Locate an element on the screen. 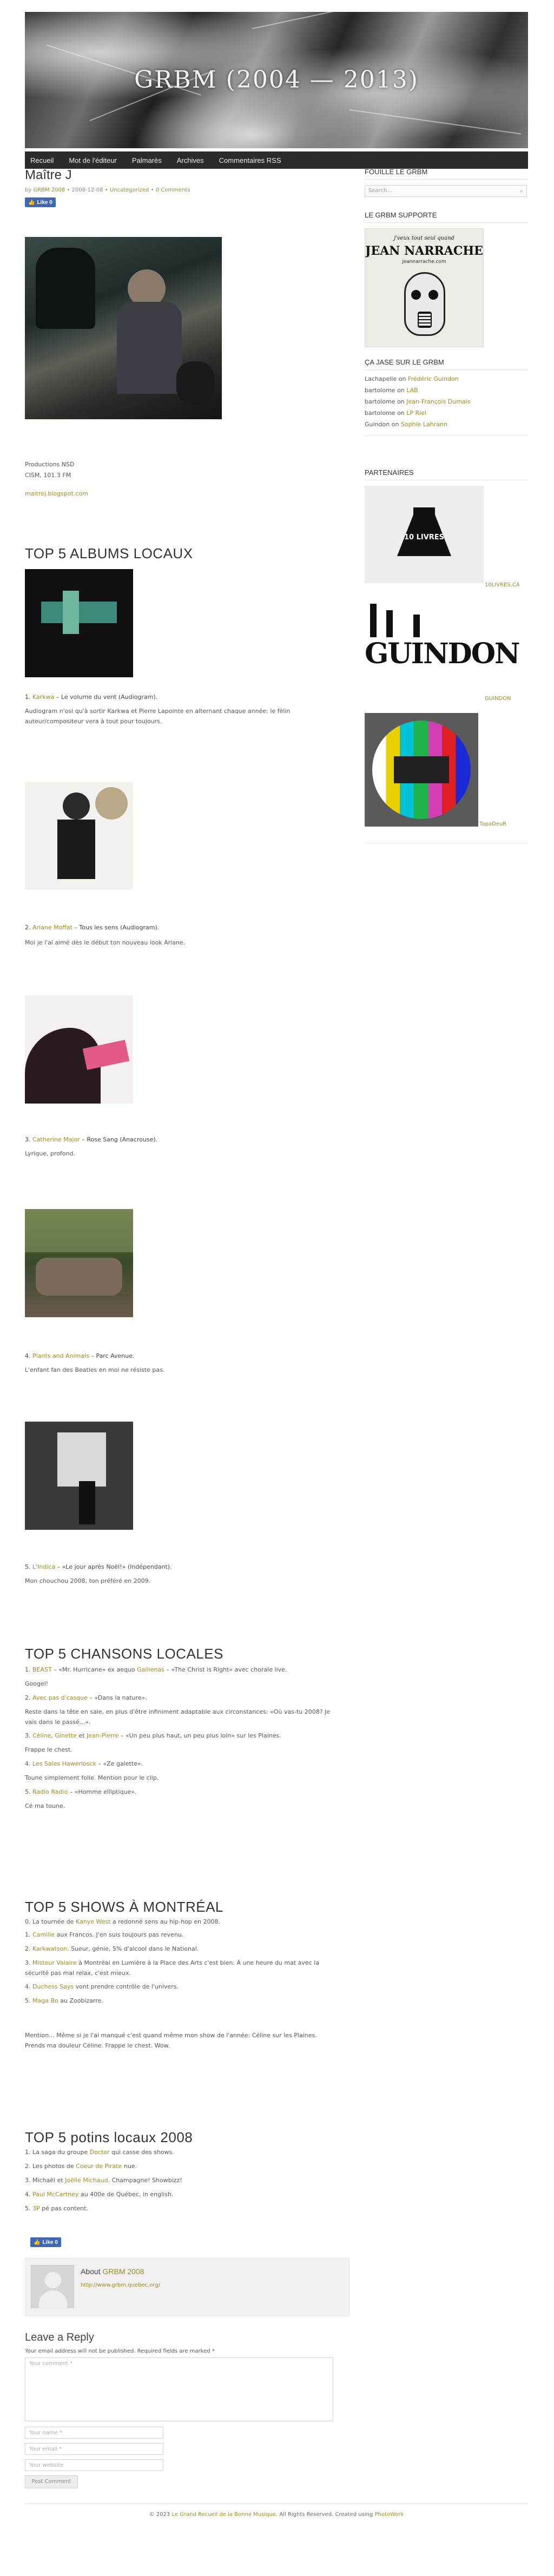  blog-link: maitrej.blogspot.com is located at coordinates (56, 493).